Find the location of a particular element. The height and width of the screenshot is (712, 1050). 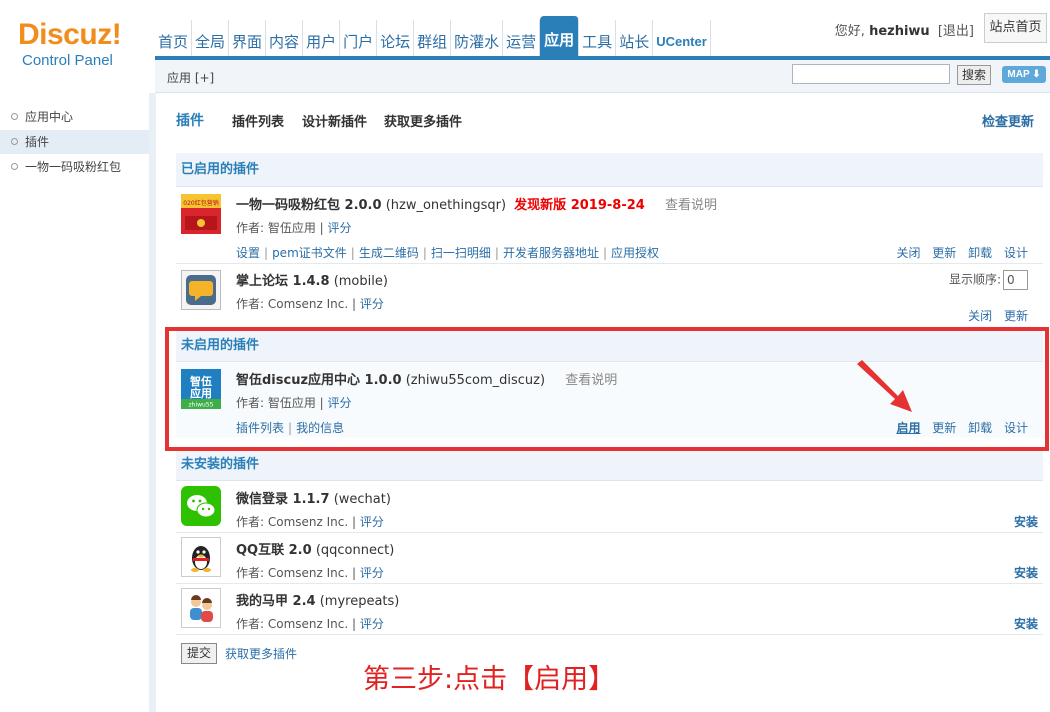

sidebar-item-redpacket: 一物一码吸粉红包 is located at coordinates (74, 167).